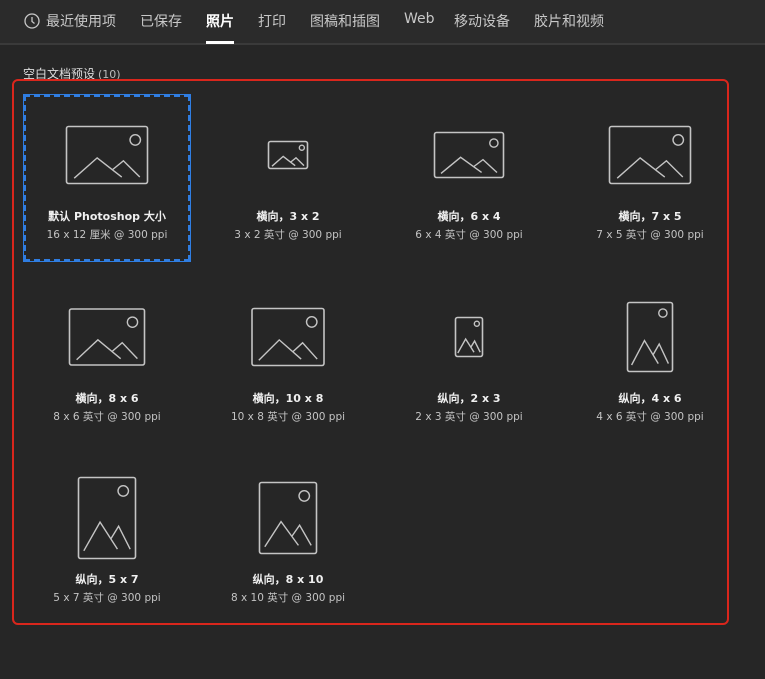 The width and height of the screenshot is (765, 679). What do you see at coordinates (382, 22) in the screenshot?
I see `category-tabs: 最近使用项 已保存 照片 打印 图稿和插图 Web 移动设备 胶片和视频` at bounding box center [382, 22].